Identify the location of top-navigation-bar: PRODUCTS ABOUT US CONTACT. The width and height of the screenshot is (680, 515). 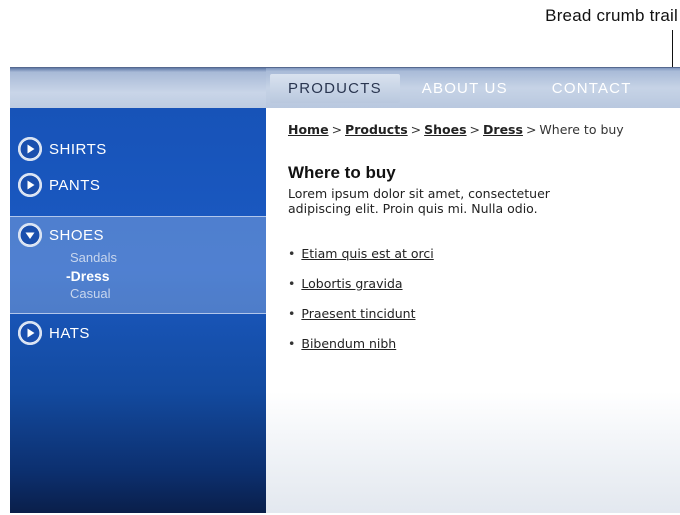
(345, 88).